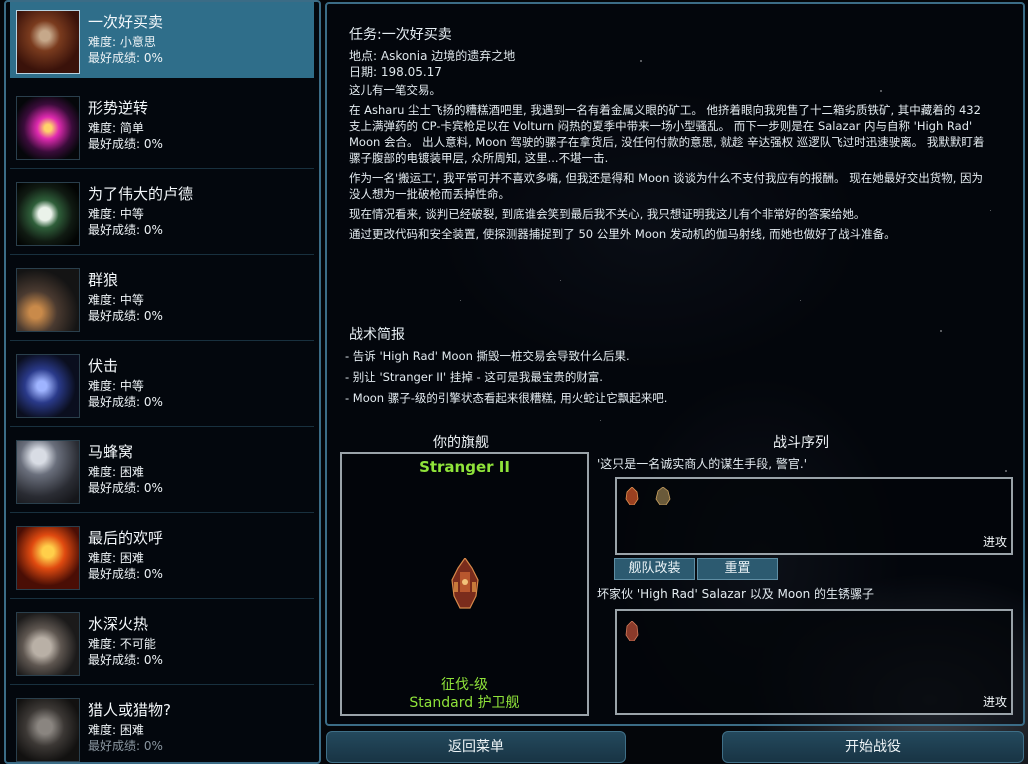 The height and width of the screenshot is (764, 1028). Describe the element at coordinates (632, 631) in the screenshot. I see `enemy-ship-icon` at that location.